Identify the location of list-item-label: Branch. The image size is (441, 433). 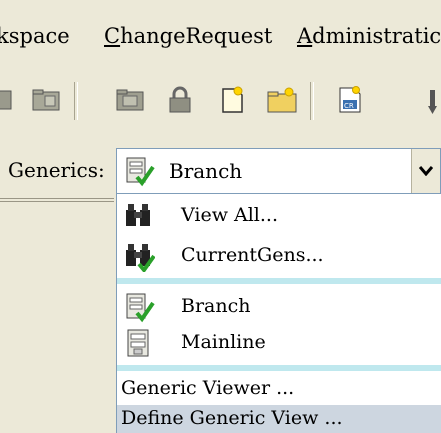
(216, 306).